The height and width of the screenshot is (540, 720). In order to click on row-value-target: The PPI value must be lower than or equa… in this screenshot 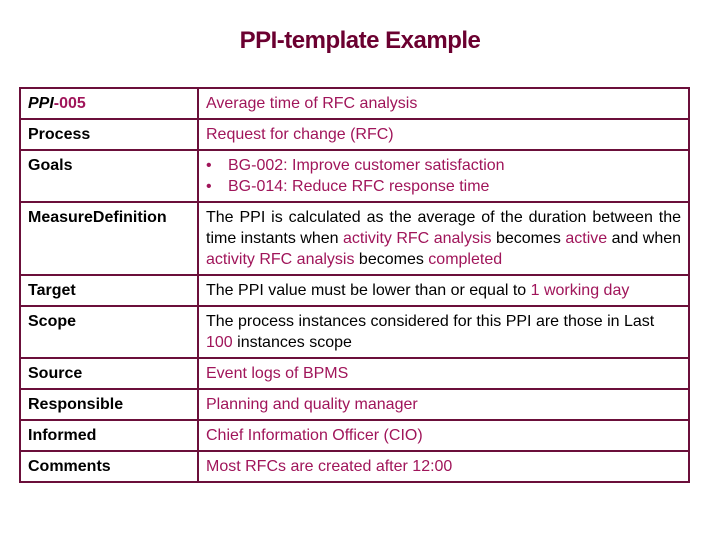, I will do `click(443, 290)`.